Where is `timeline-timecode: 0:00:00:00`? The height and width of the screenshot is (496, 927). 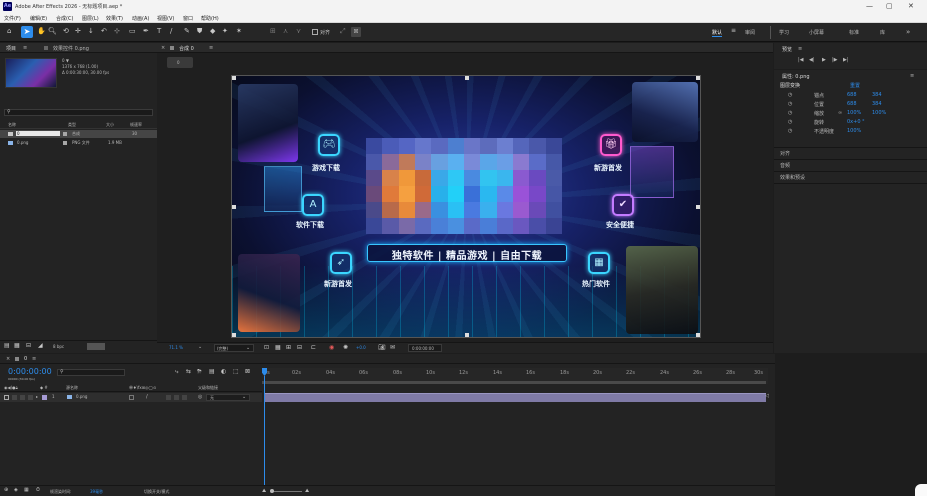 timeline-timecode: 0:00:00:00 is located at coordinates (30, 371).